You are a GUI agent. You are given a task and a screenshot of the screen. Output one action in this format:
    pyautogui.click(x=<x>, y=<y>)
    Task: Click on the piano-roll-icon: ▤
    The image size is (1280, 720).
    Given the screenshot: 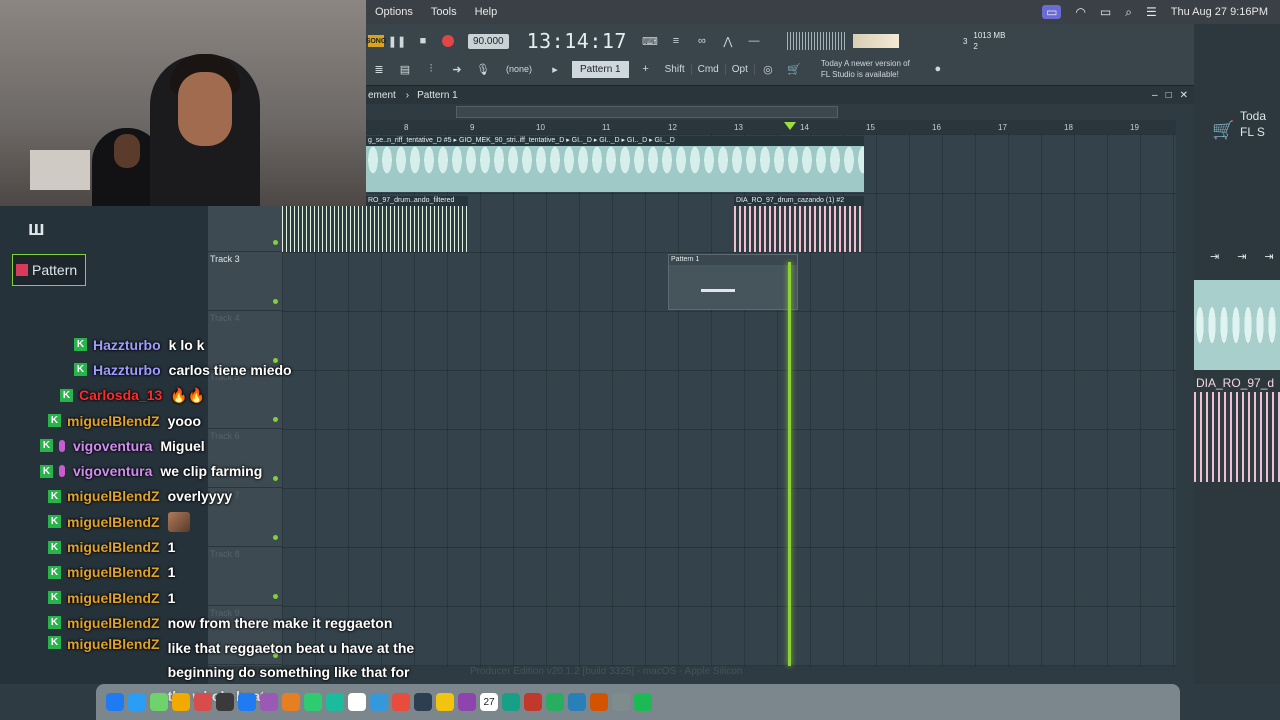 What is the action you would take?
    pyautogui.click(x=405, y=69)
    